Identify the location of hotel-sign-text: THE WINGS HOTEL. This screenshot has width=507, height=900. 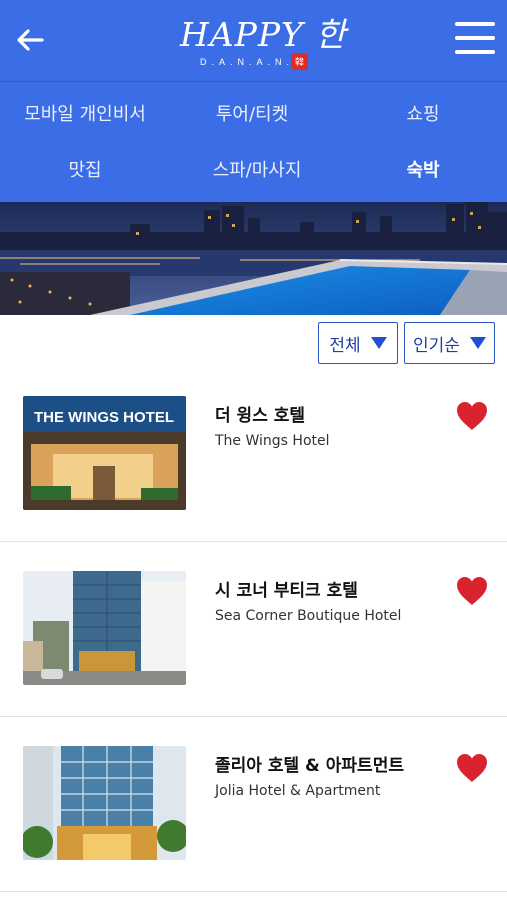
(104, 417).